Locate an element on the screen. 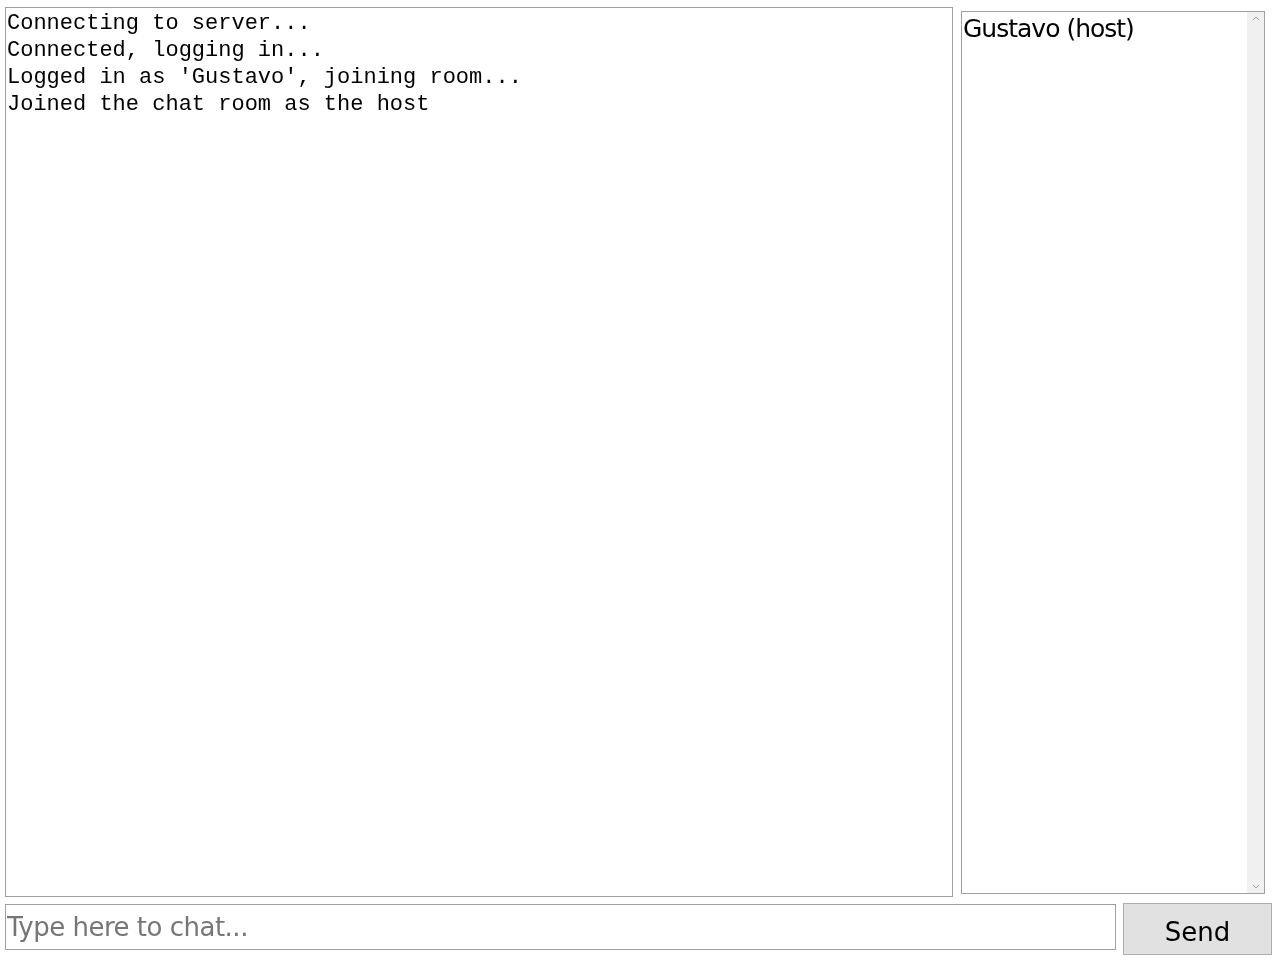  scroll-down-icon is located at coordinates (1255, 886).